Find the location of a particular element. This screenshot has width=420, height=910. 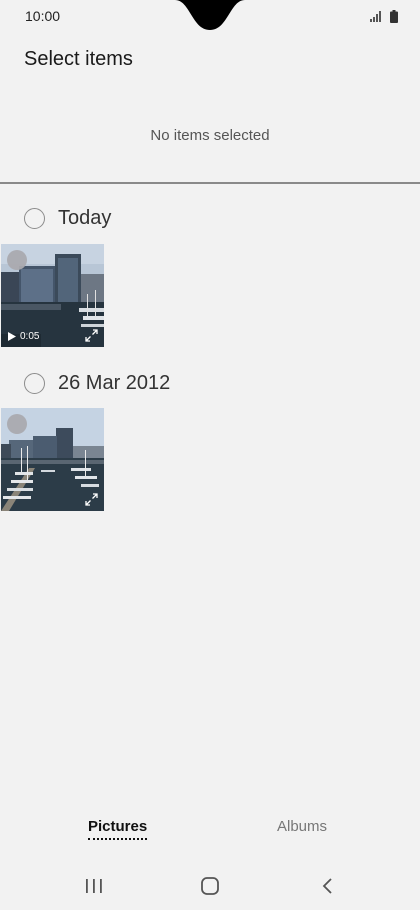

tab-pictures: Pictures is located at coordinates (118, 829).